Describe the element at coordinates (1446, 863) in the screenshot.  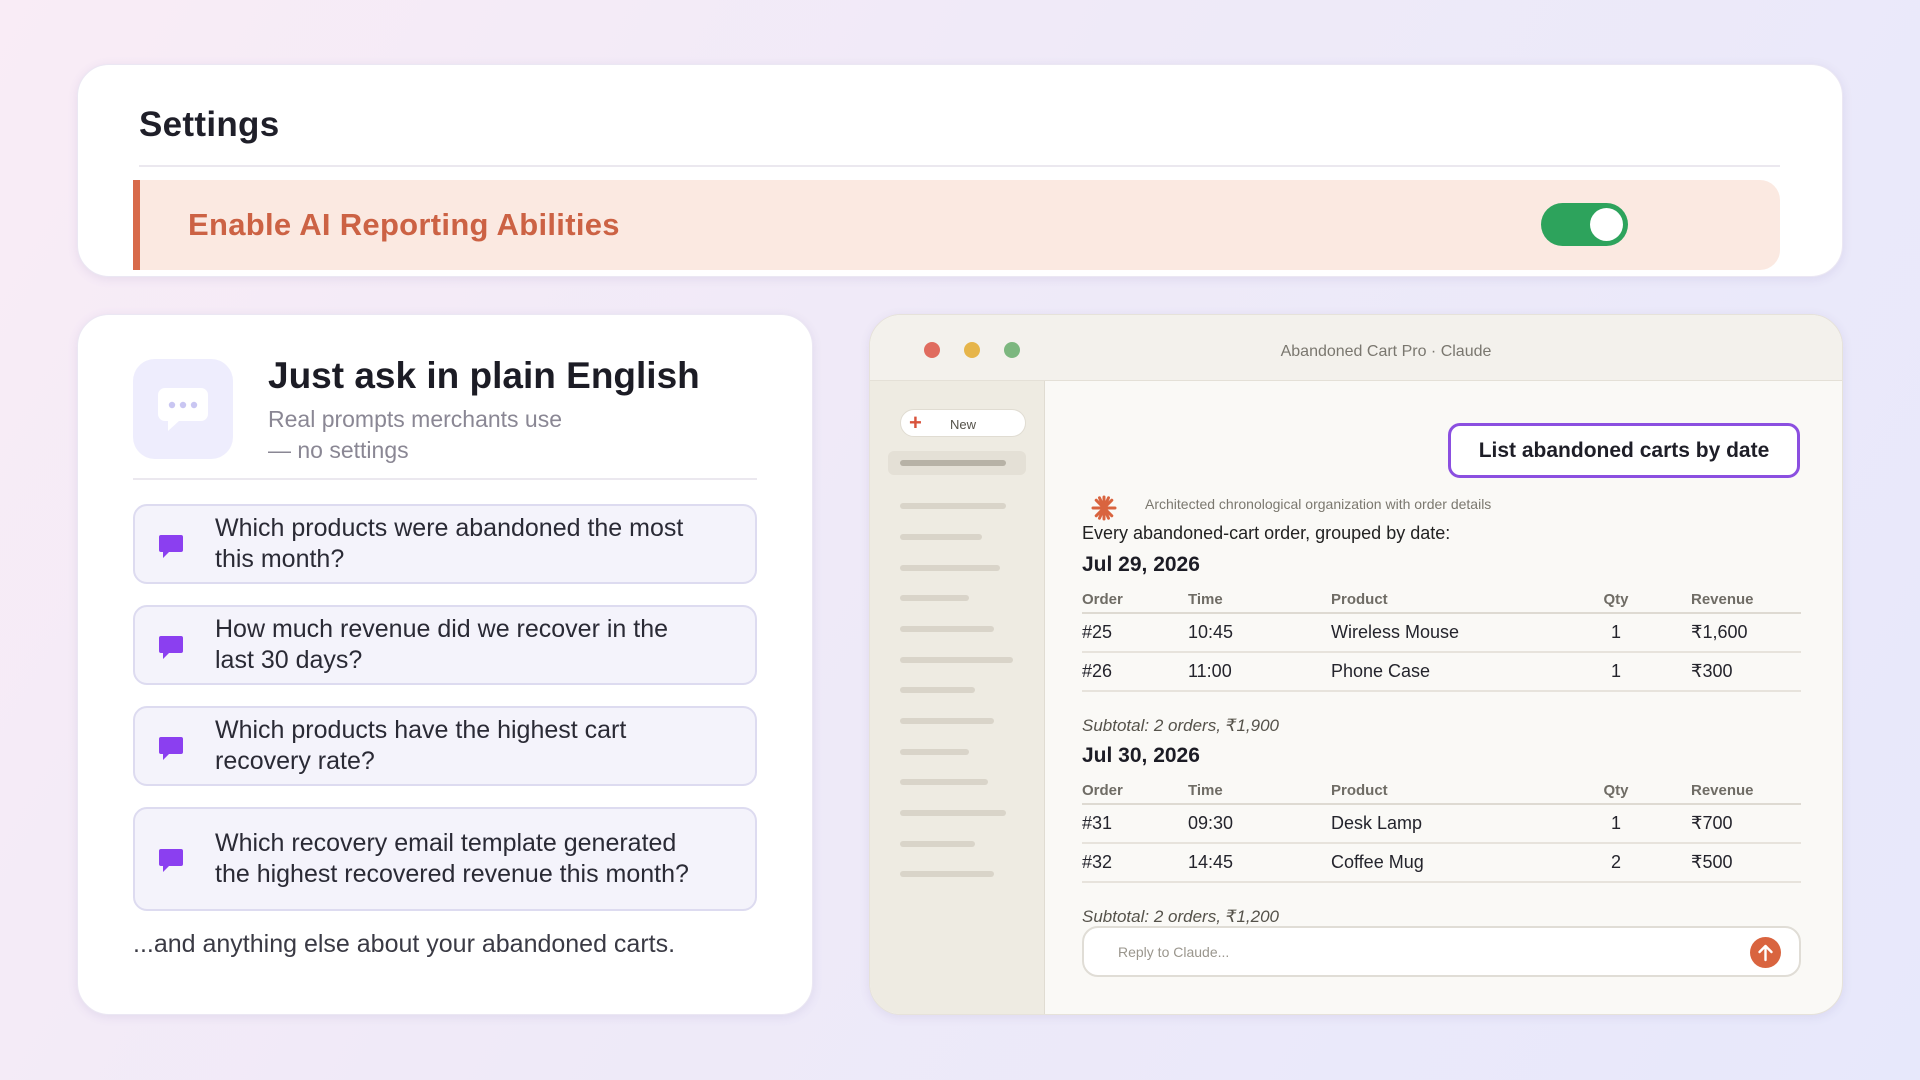
I see `cell-product: Coffee Mug` at that location.